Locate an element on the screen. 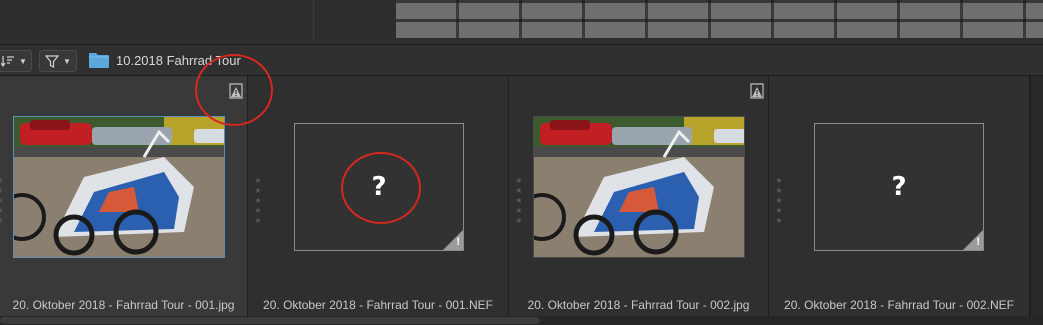 The height and width of the screenshot is (325, 1043). horizontal-scrollbar is located at coordinates (521, 320).